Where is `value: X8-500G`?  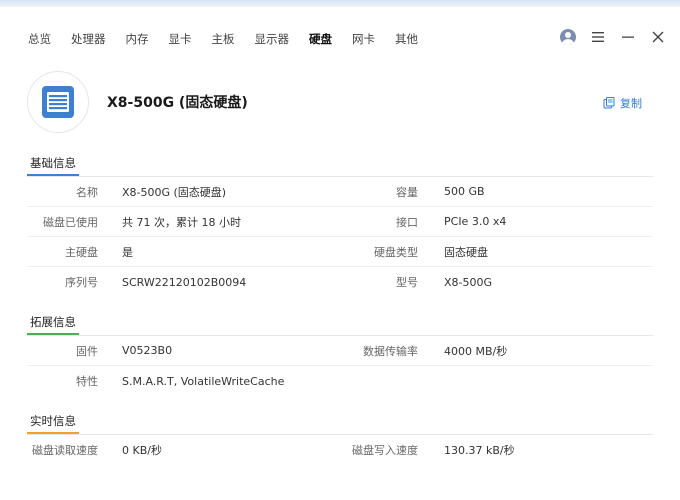 value: X8-500G is located at coordinates (468, 282).